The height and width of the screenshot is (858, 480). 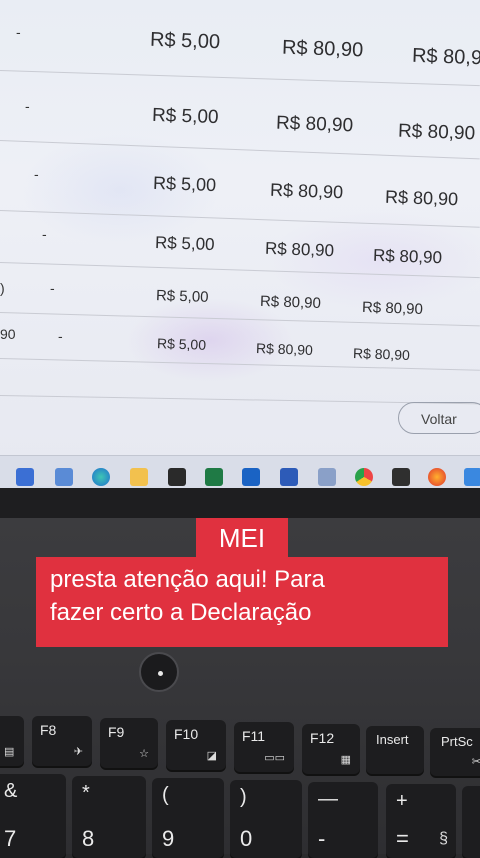 I want to click on firefox-icon, so click(x=437, y=477).